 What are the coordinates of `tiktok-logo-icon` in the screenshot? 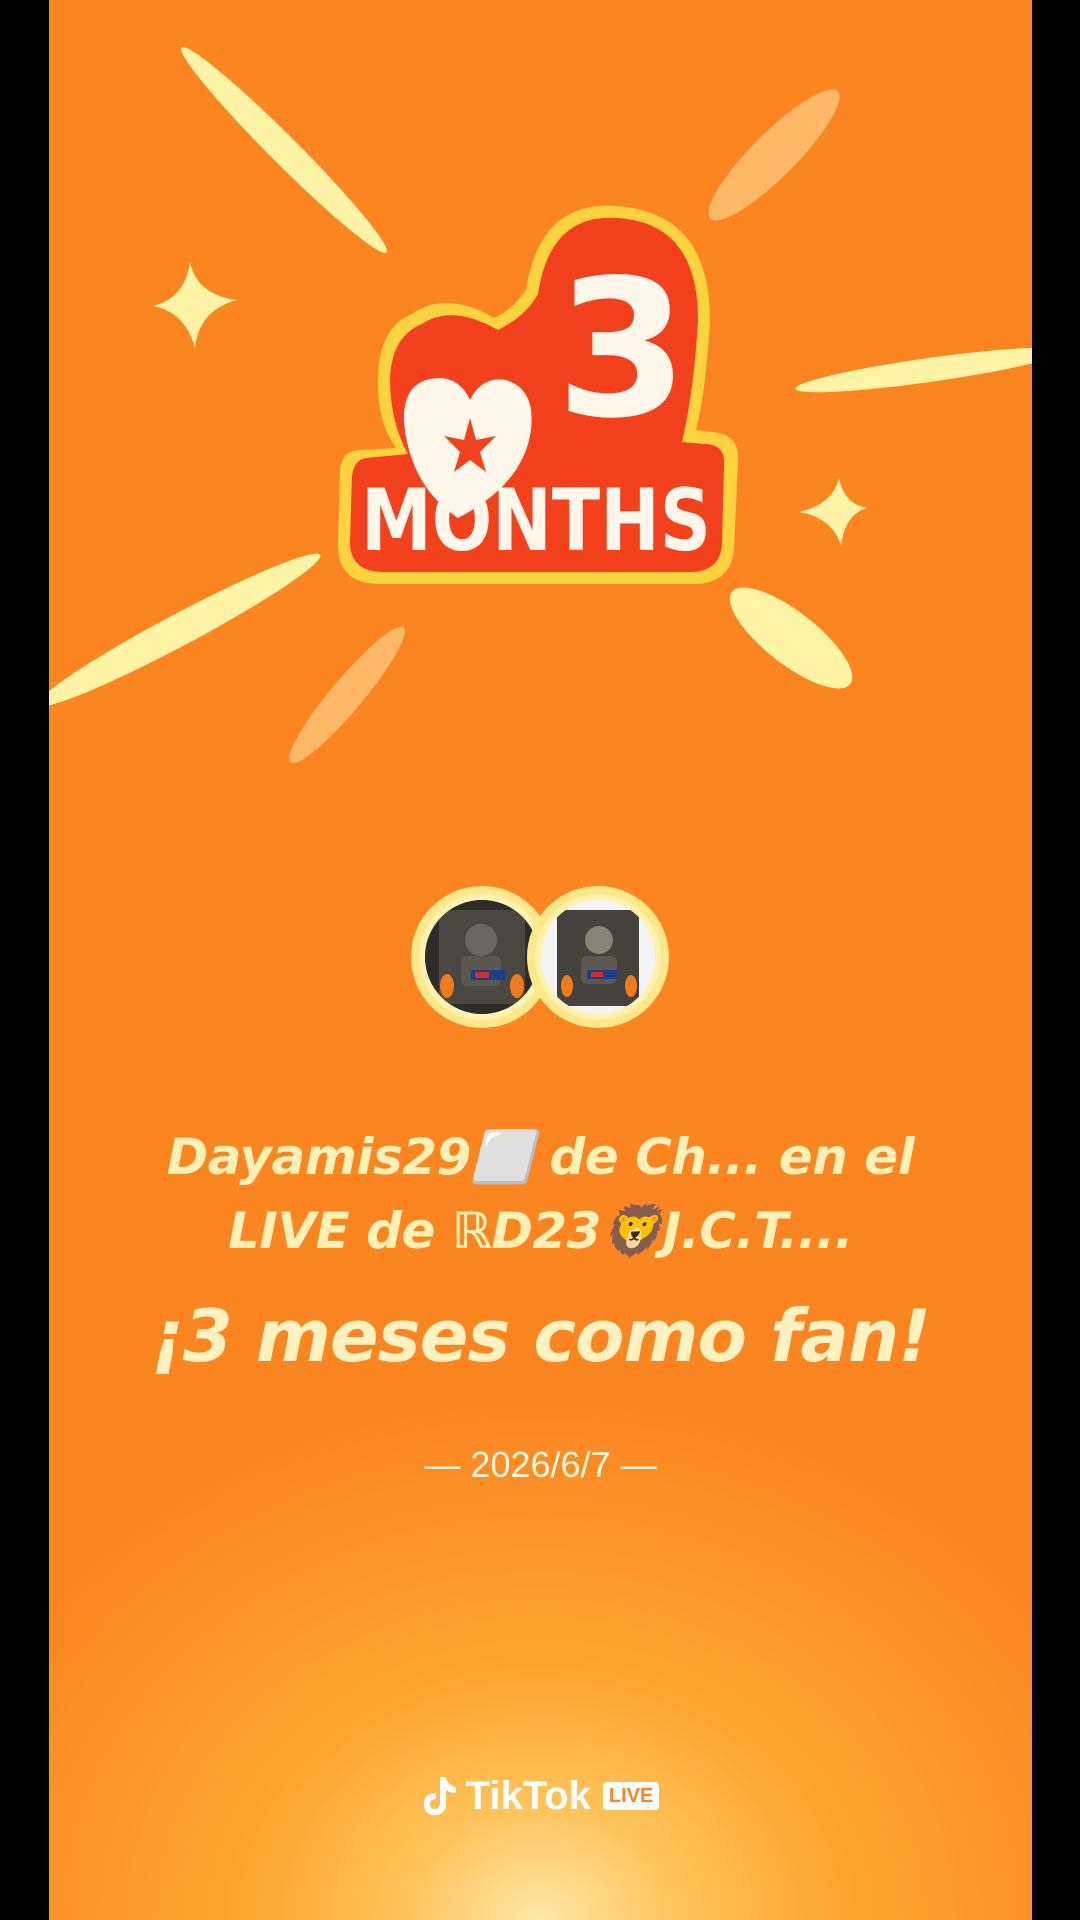 It's located at (439, 1796).